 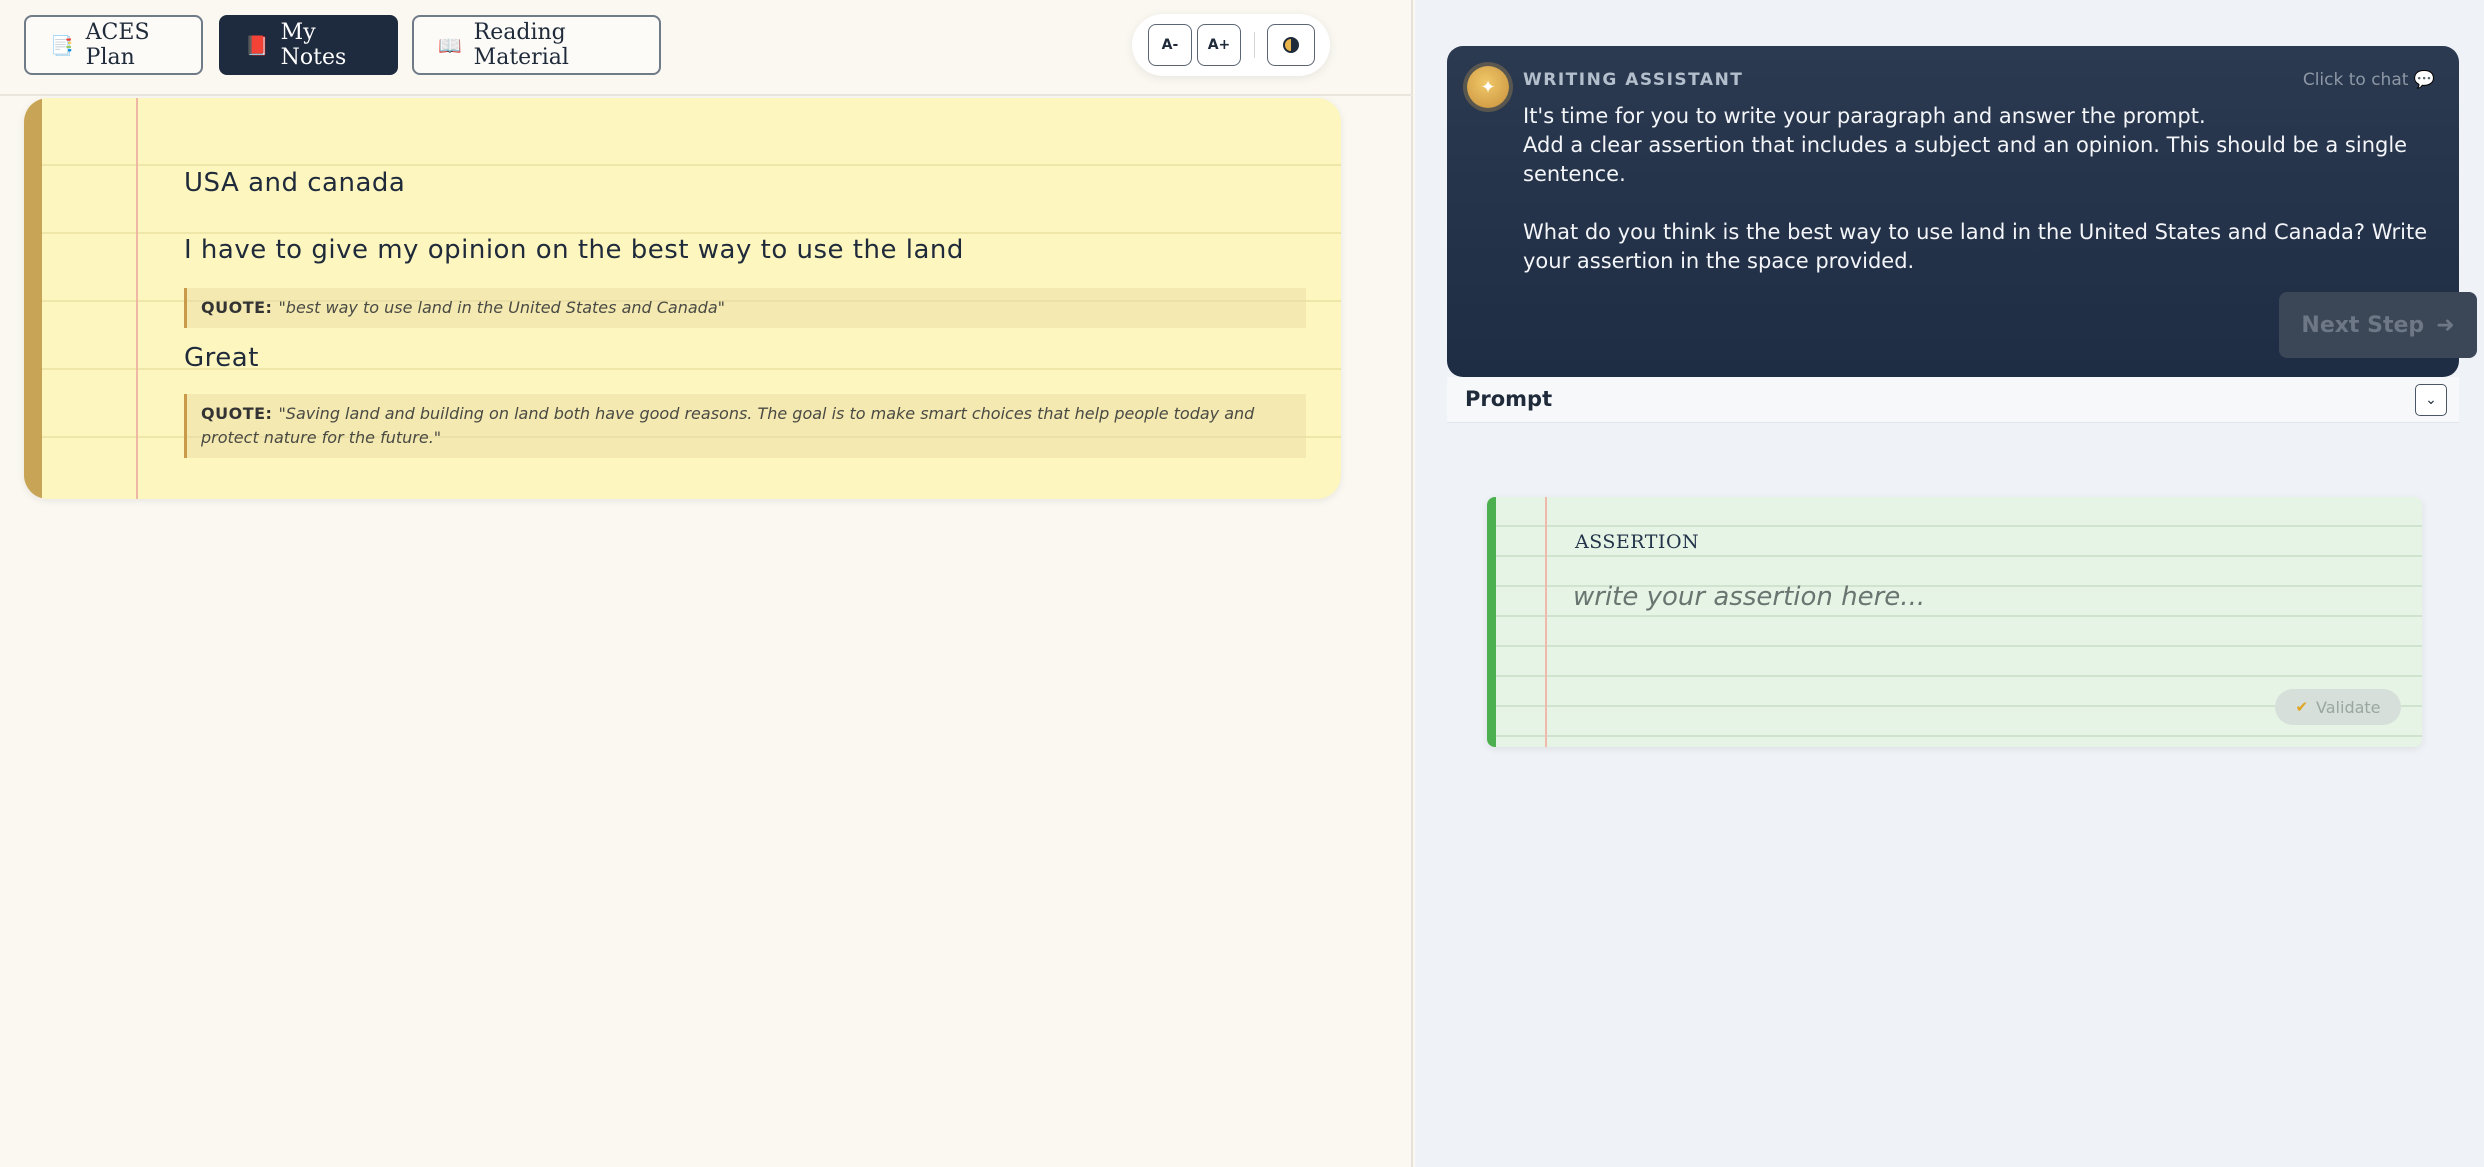 I want to click on book-icon: 📖, so click(x=450, y=45).